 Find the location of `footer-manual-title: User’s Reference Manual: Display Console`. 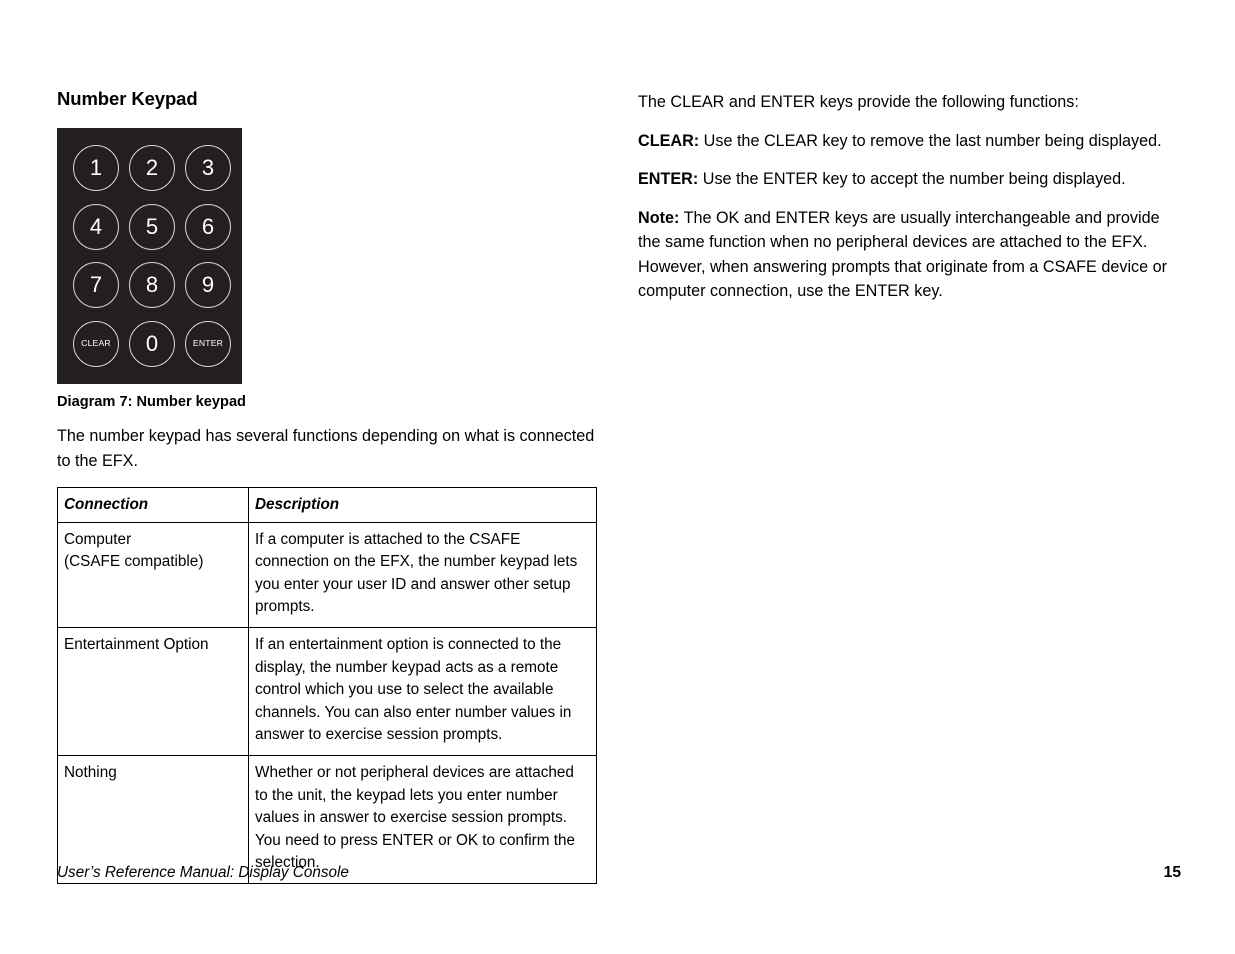

footer-manual-title: User’s Reference Manual: Display Console is located at coordinates (203, 872).